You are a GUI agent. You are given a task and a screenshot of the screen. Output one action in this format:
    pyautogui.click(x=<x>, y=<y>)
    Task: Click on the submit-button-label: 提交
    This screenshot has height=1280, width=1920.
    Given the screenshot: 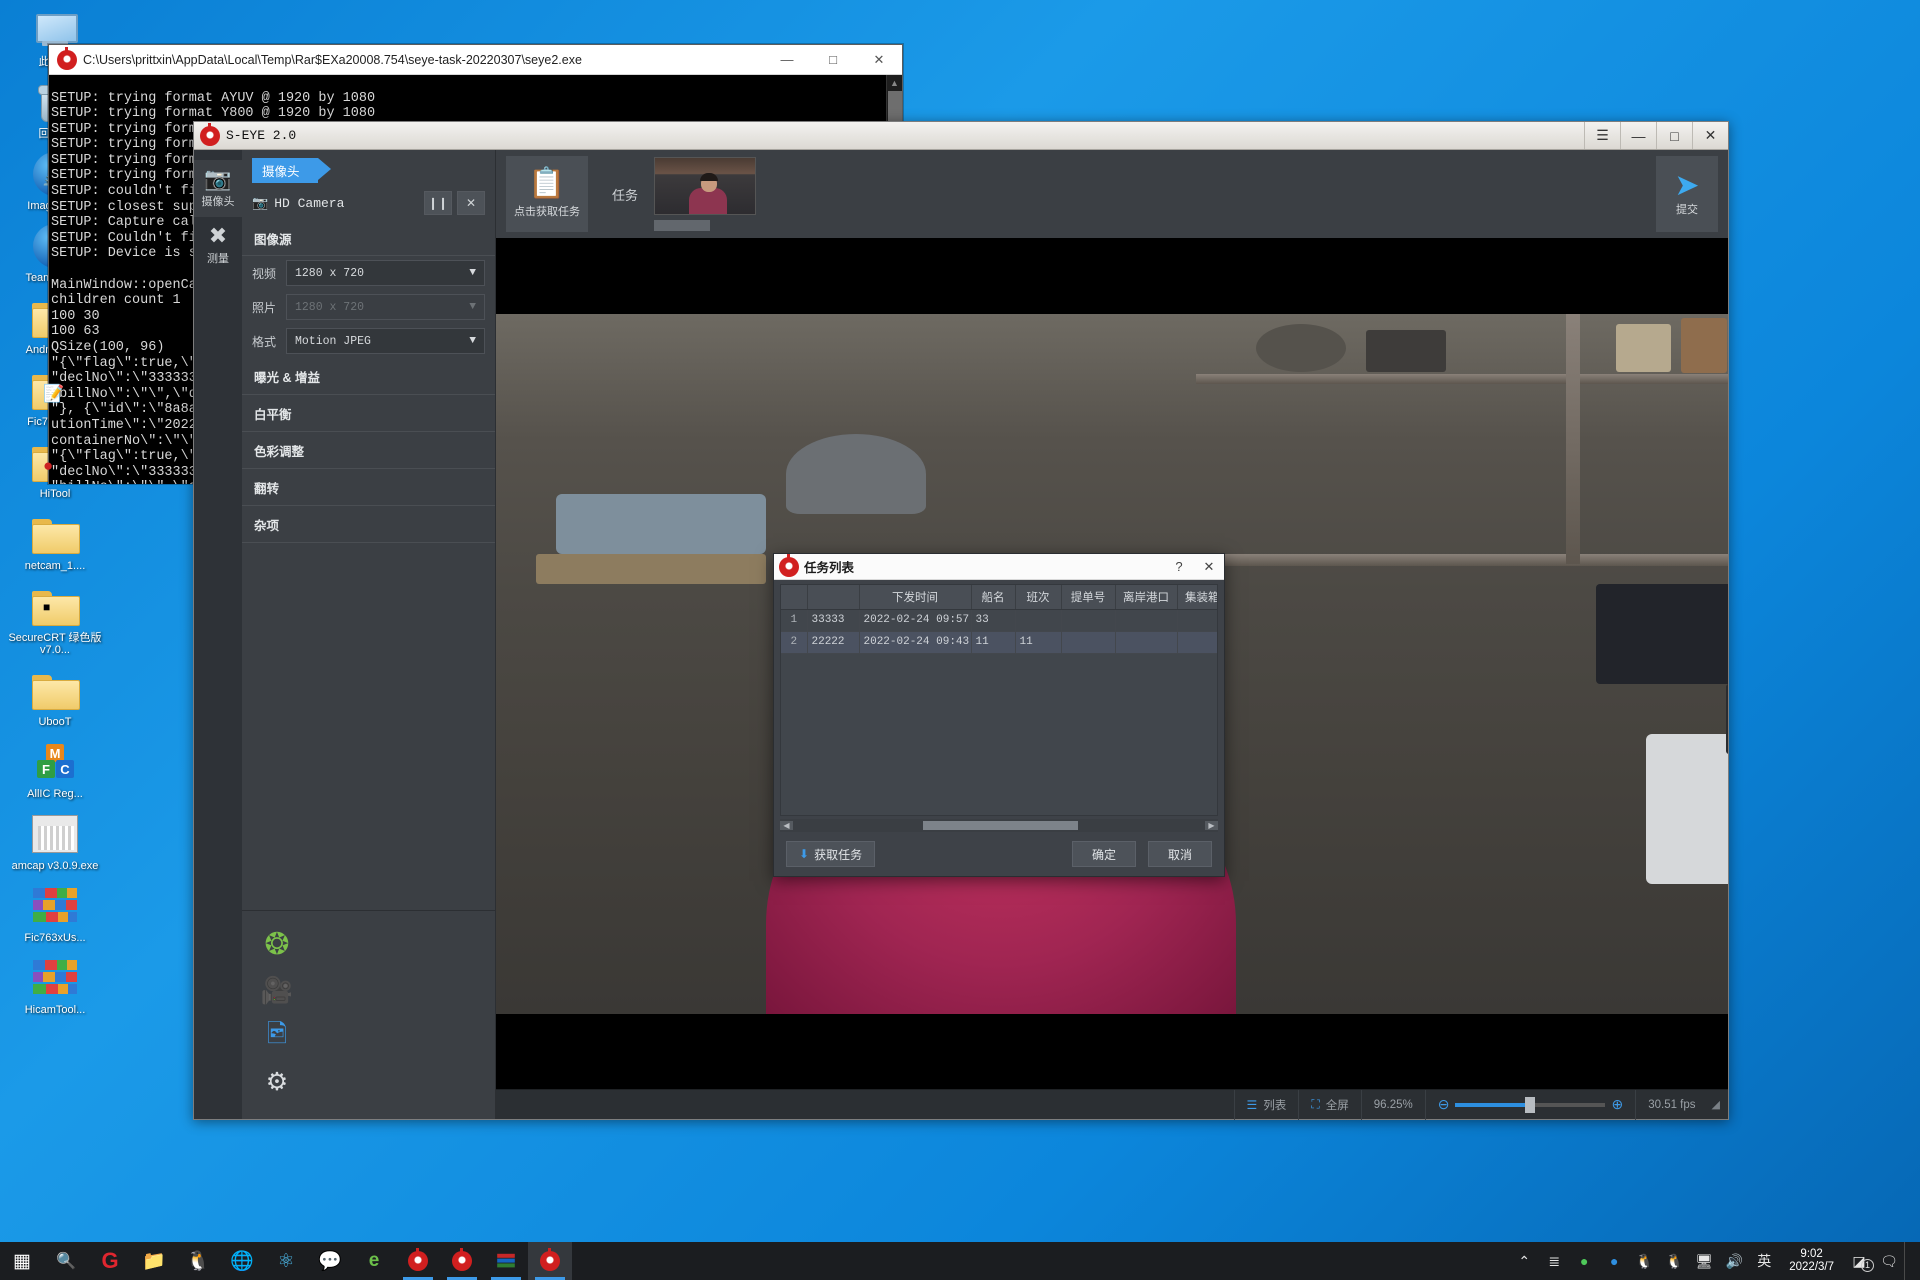 What is the action you would take?
    pyautogui.click(x=1687, y=210)
    